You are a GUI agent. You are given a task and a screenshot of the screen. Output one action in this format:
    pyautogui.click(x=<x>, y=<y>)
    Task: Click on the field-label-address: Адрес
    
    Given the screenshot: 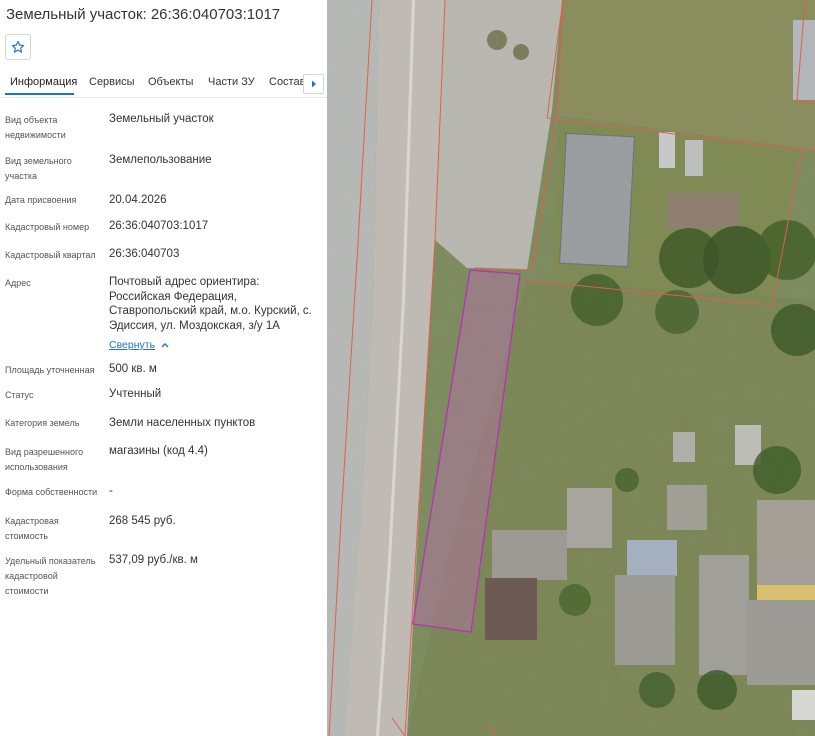 What is the action you would take?
    pyautogui.click(x=18, y=283)
    